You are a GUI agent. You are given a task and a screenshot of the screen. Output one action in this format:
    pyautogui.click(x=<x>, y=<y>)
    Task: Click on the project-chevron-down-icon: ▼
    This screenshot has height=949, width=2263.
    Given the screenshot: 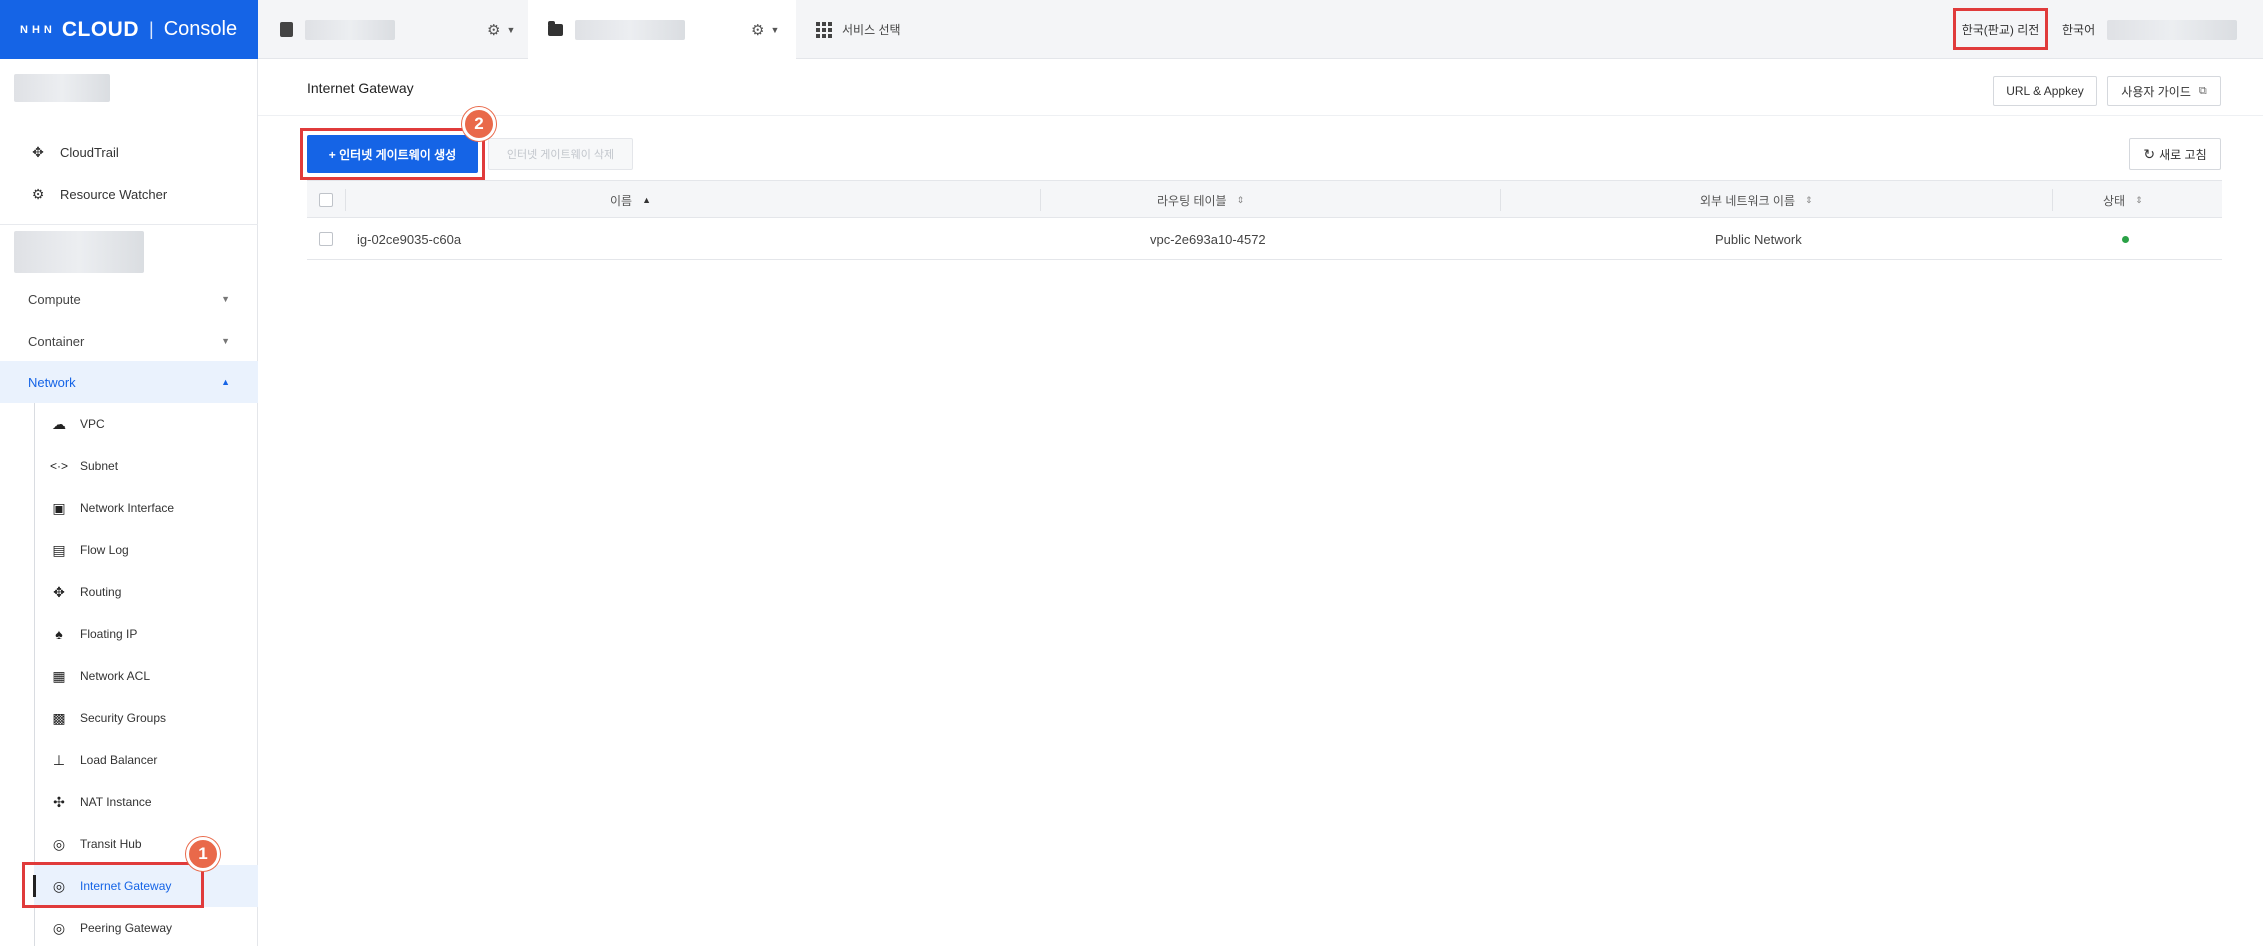 What is the action you would take?
    pyautogui.click(x=774, y=30)
    